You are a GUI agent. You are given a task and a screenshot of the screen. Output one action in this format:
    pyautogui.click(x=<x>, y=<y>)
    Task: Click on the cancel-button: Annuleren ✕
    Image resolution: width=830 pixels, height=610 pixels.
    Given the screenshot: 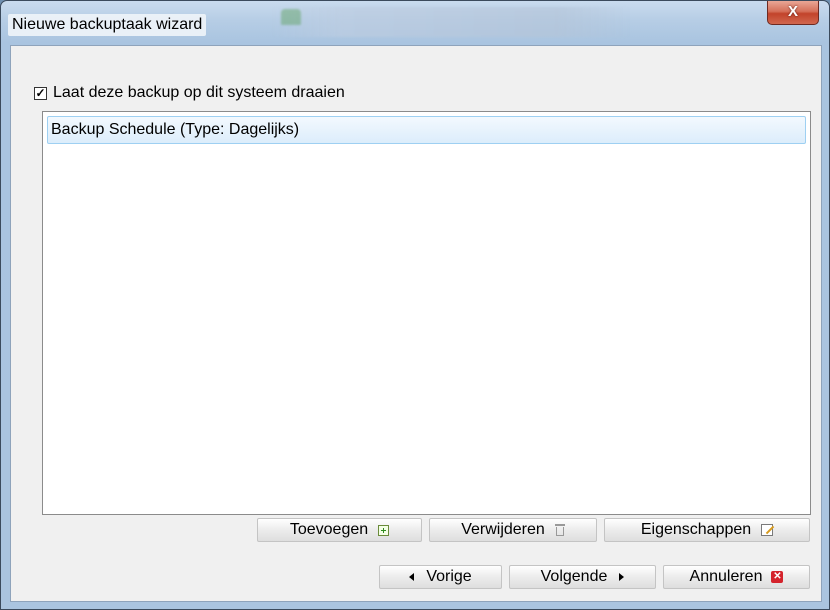 What is the action you would take?
    pyautogui.click(x=736, y=577)
    